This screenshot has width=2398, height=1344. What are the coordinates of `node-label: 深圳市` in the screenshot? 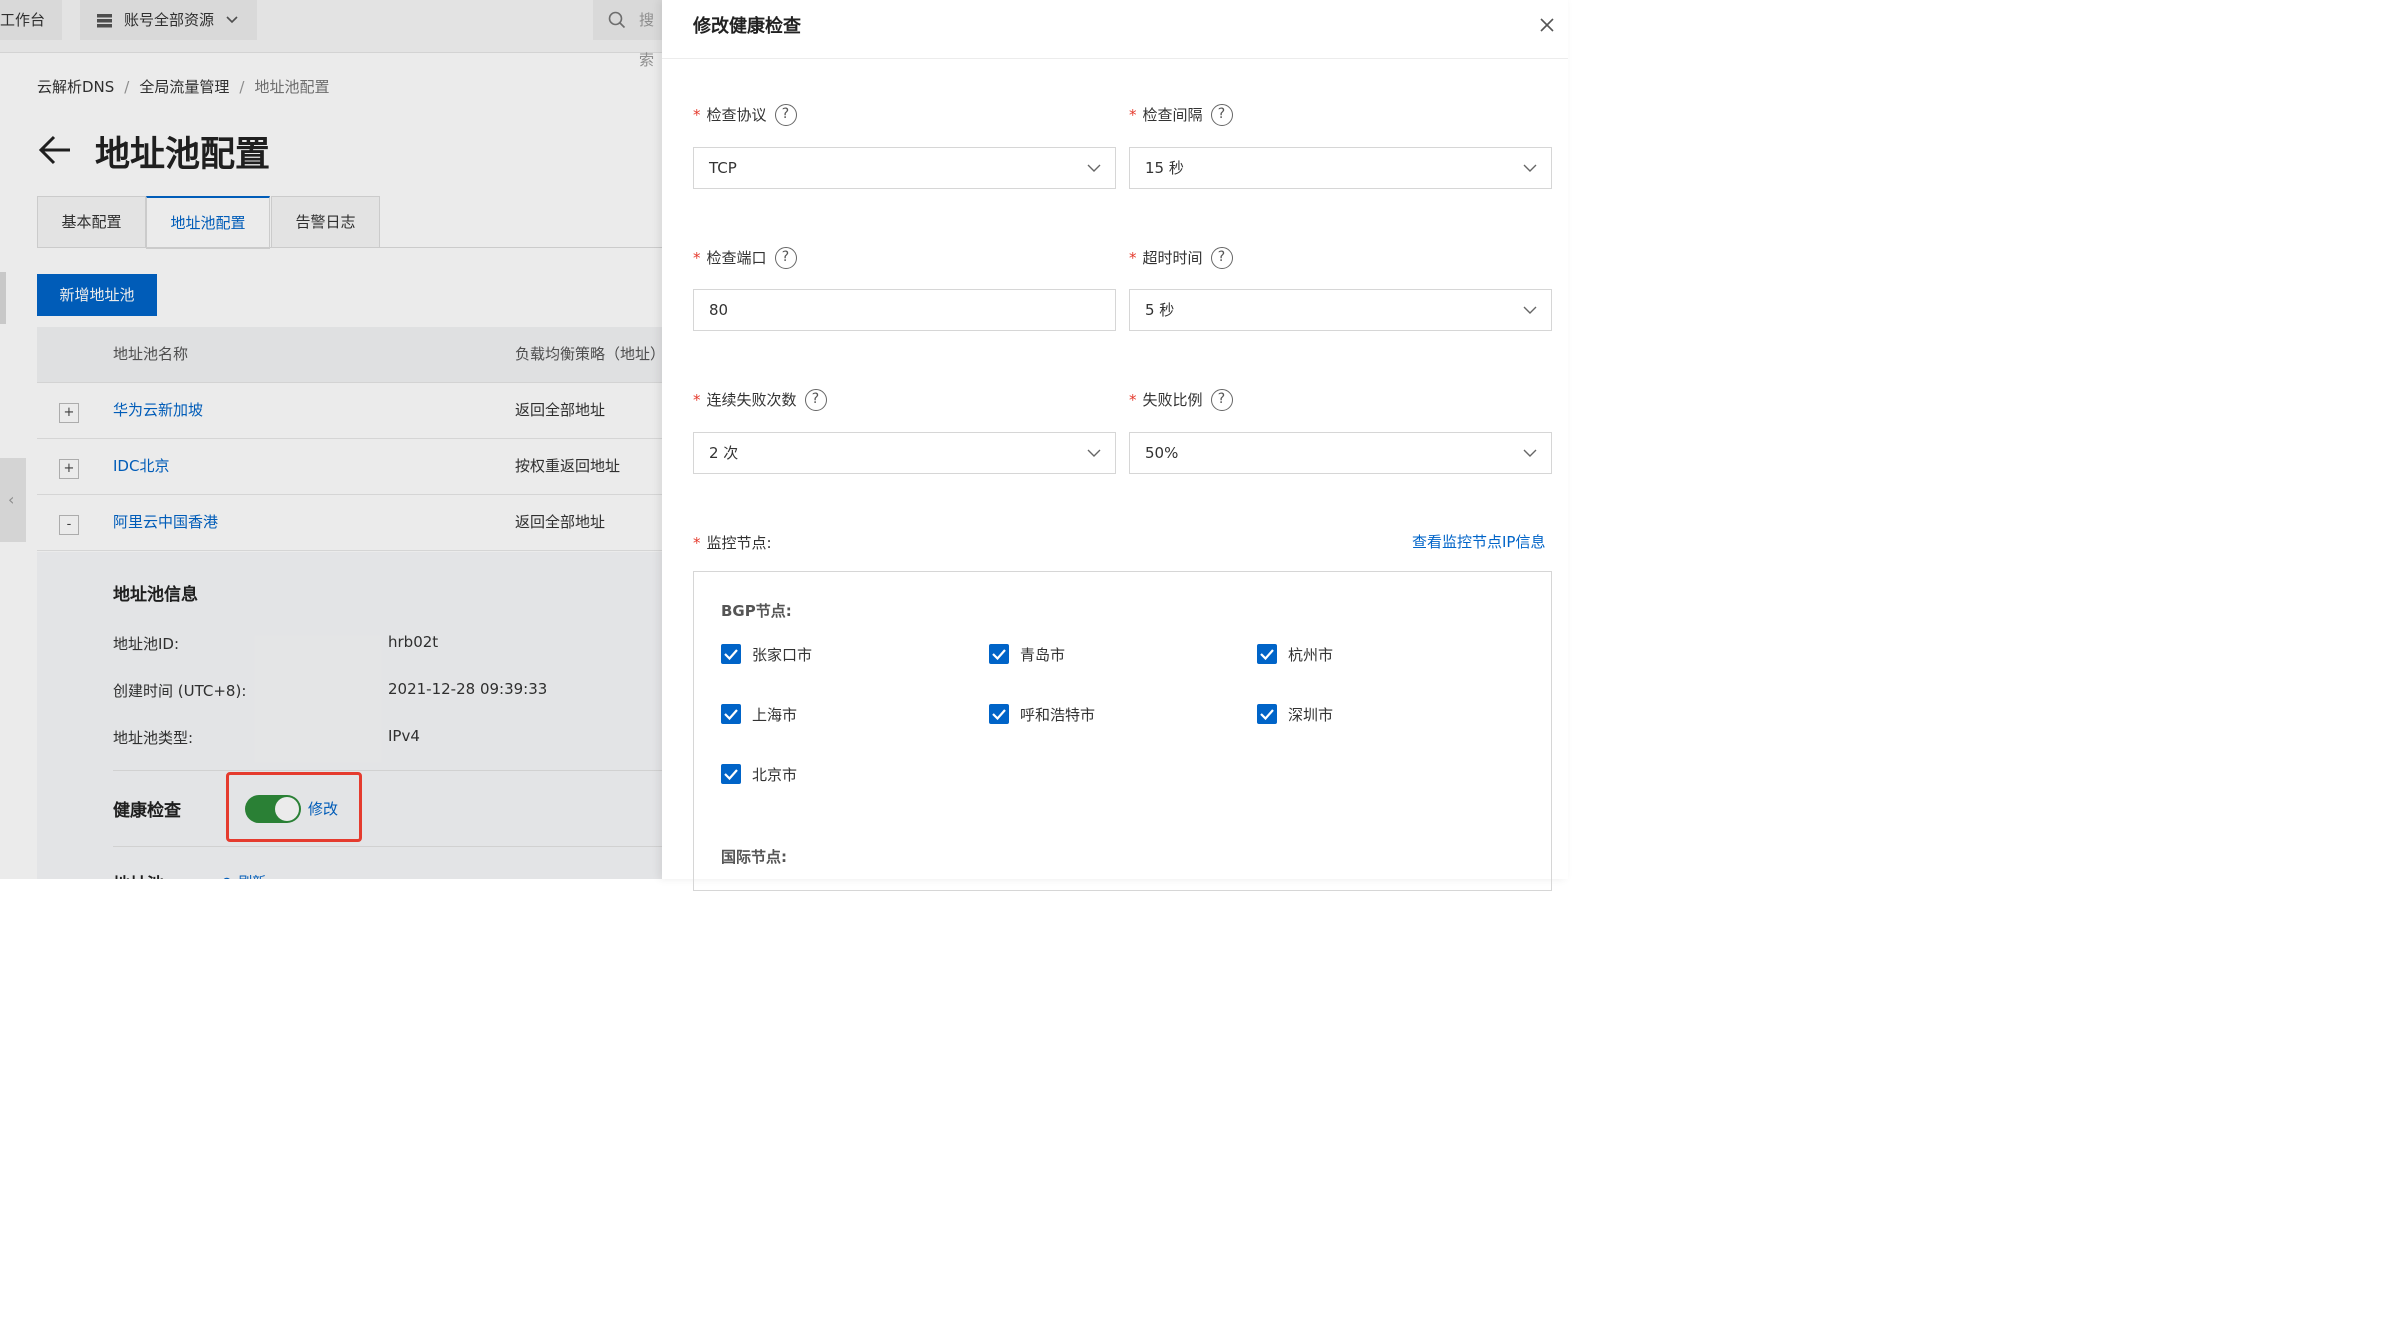 It's located at (1311, 715).